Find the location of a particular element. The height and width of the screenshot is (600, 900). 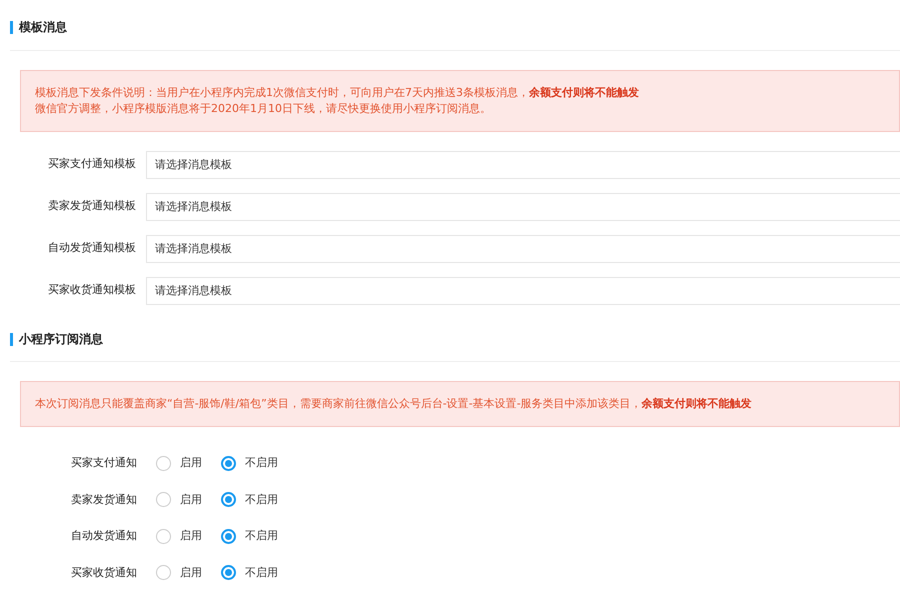

section-title: 模板消息 is located at coordinates (38, 27).